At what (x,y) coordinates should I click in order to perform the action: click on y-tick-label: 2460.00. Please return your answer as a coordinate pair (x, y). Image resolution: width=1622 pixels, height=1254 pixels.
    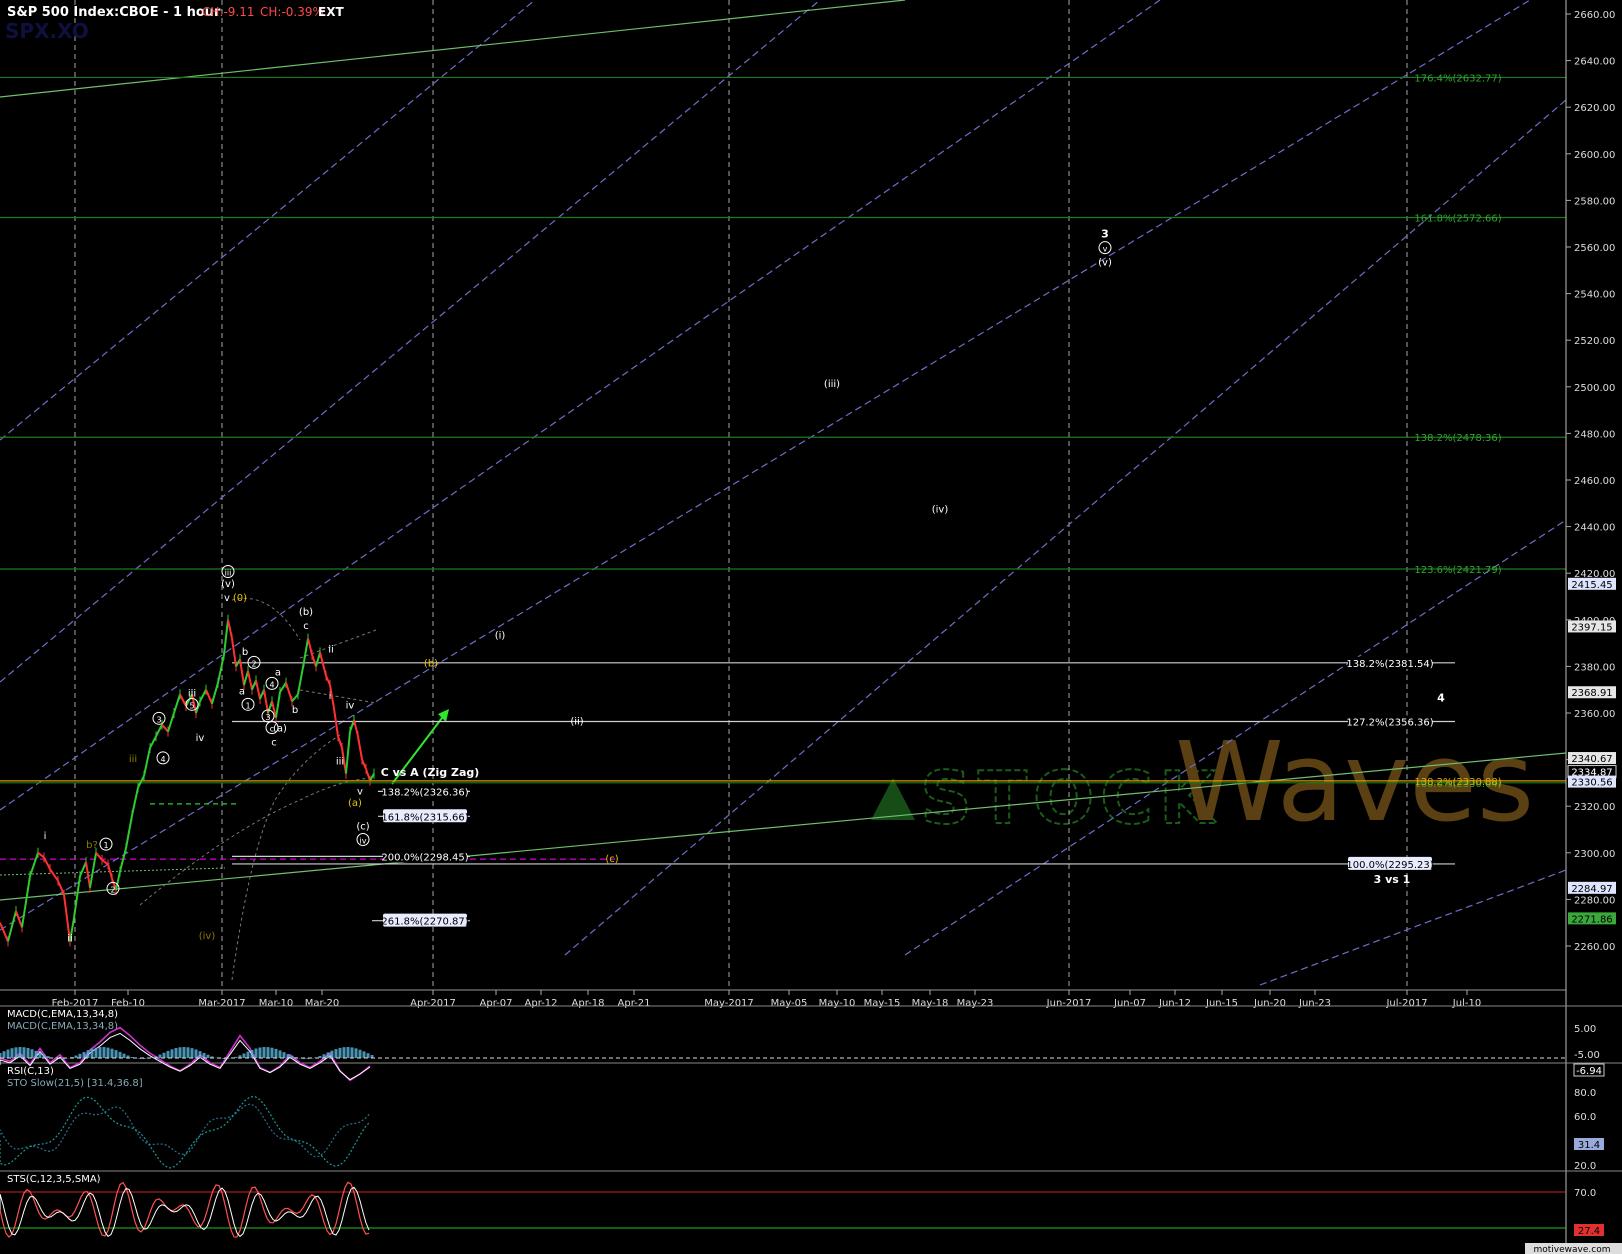
    Looking at the image, I should click on (1594, 481).